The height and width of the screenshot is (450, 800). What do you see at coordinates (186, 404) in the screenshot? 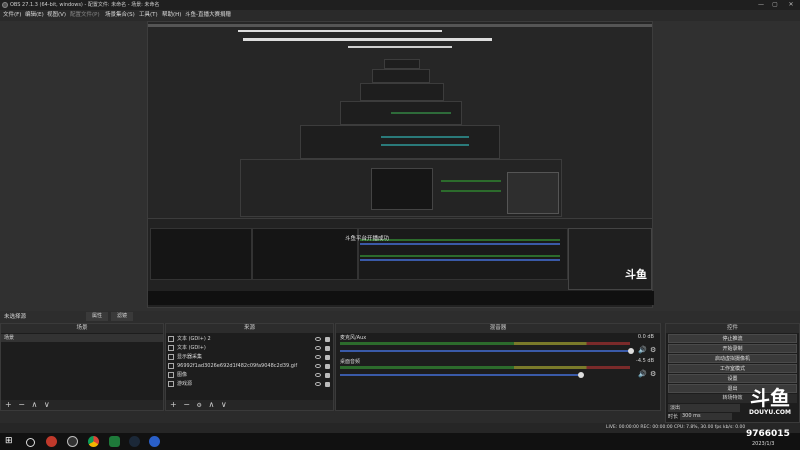
I see `remove-source-button: −` at bounding box center [186, 404].